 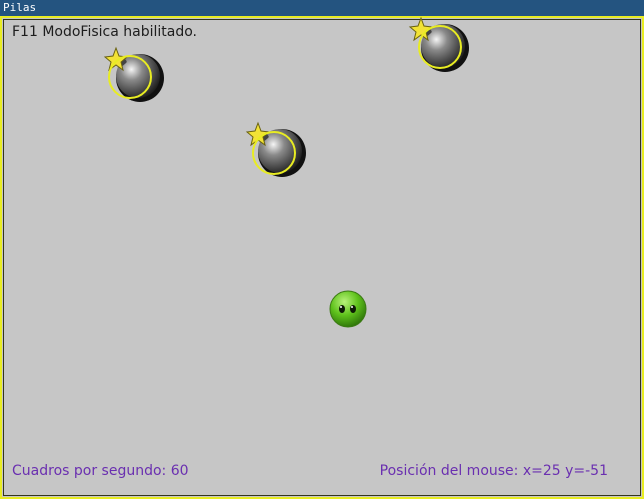 I want to click on fps-counter: Cuadros por segundo: 60, so click(x=100, y=471).